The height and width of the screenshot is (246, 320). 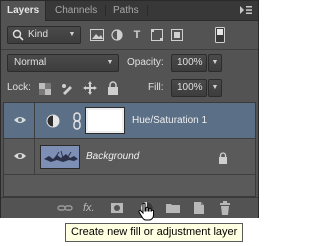 What do you see at coordinates (67, 91) in the screenshot?
I see `lock-image-pixels-icon` at bounding box center [67, 91].